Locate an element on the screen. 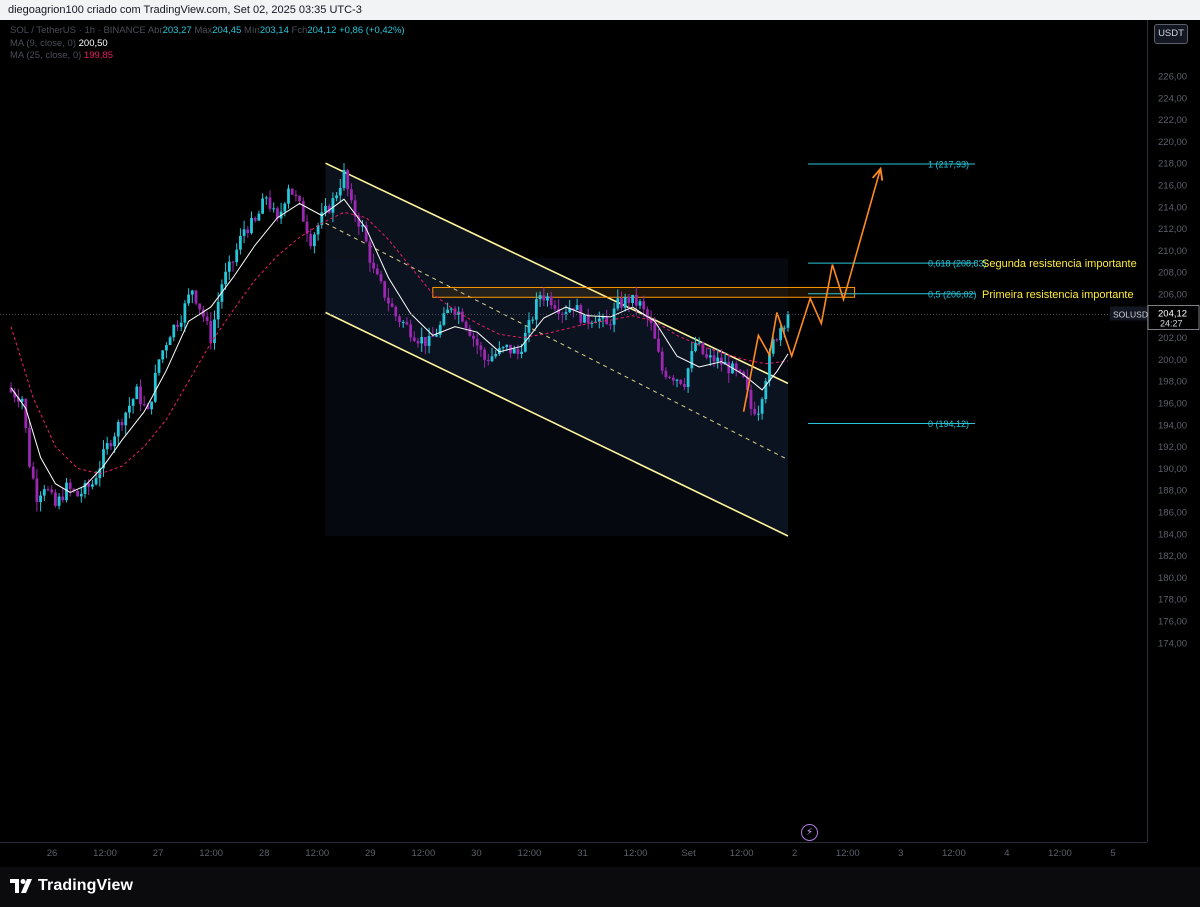  currency-button: USDT is located at coordinates (1171, 34).